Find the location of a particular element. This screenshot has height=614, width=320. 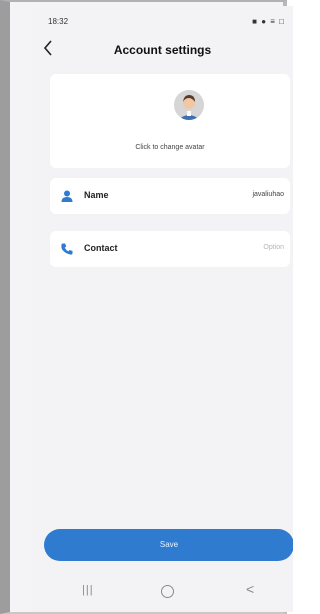

page-title: Account settings is located at coordinates (162, 50).